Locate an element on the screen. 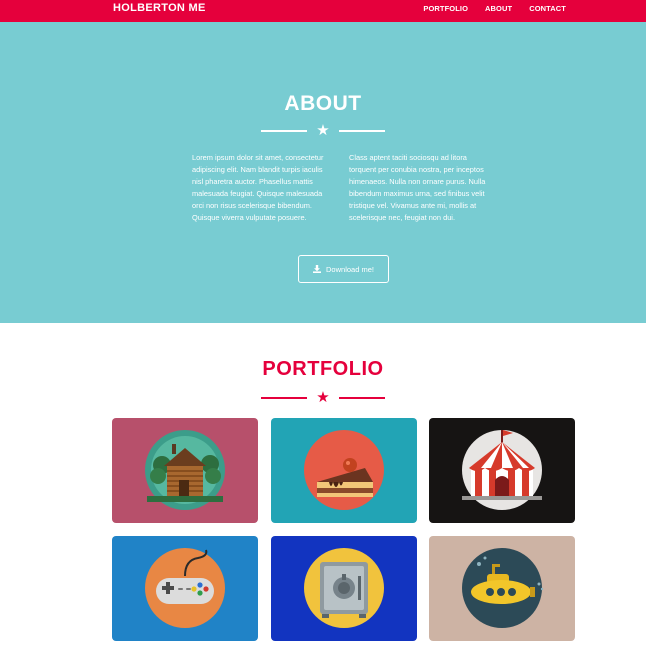 Image resolution: width=646 pixels, height=672 pixels. nav-link-contact: CONTACT is located at coordinates (547, 8).